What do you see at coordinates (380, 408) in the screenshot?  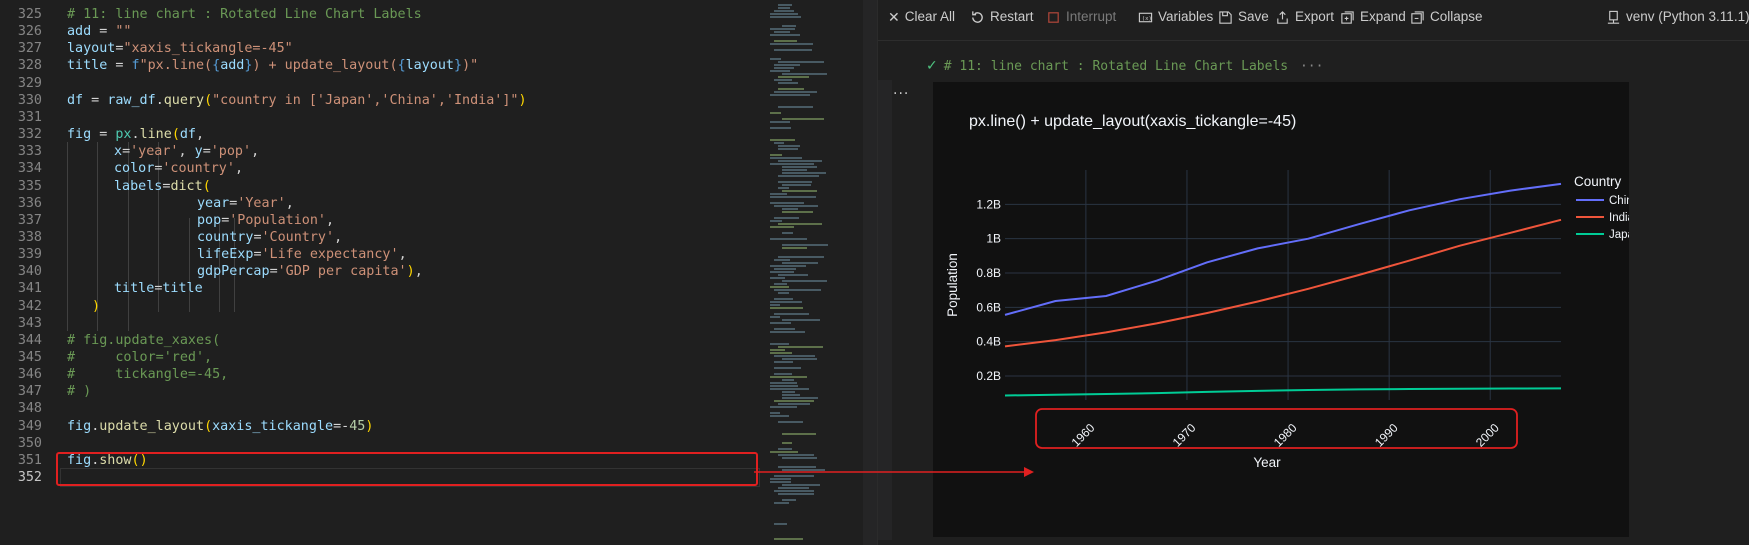 I see `code-line: 348` at bounding box center [380, 408].